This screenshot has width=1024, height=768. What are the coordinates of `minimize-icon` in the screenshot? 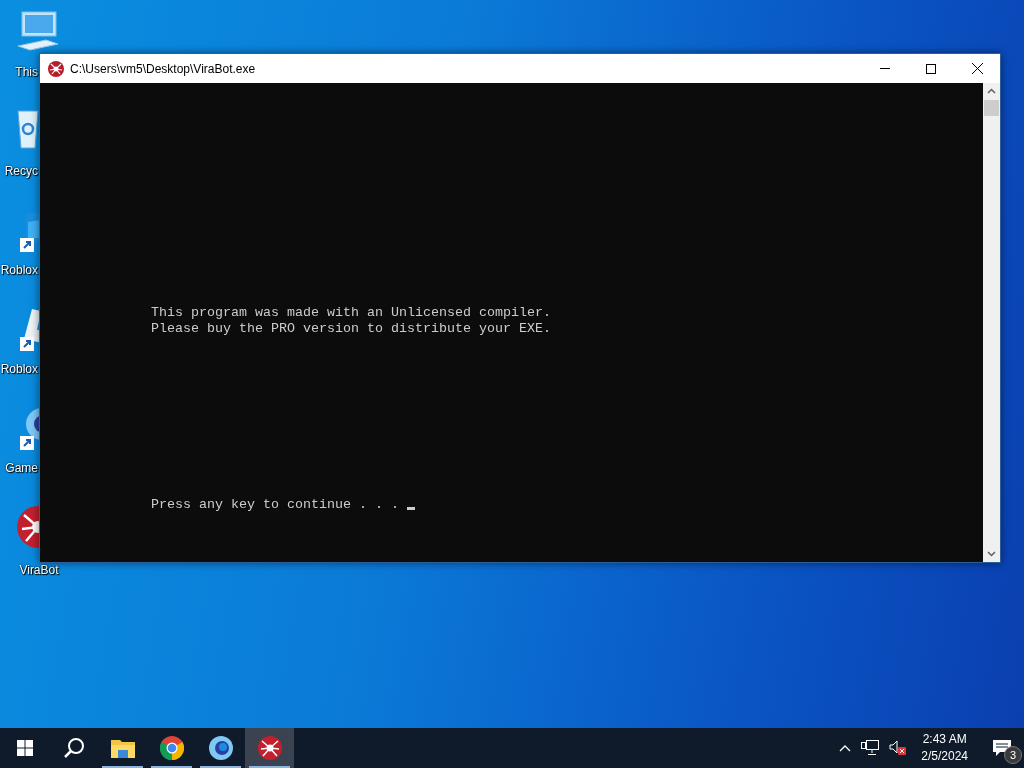 It's located at (885, 68).